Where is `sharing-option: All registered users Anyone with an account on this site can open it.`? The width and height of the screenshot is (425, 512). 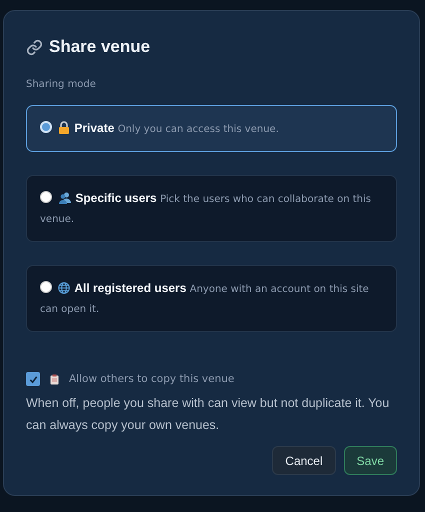
sharing-option: All registered users Anyone with an account on this site can open it. is located at coordinates (211, 298).